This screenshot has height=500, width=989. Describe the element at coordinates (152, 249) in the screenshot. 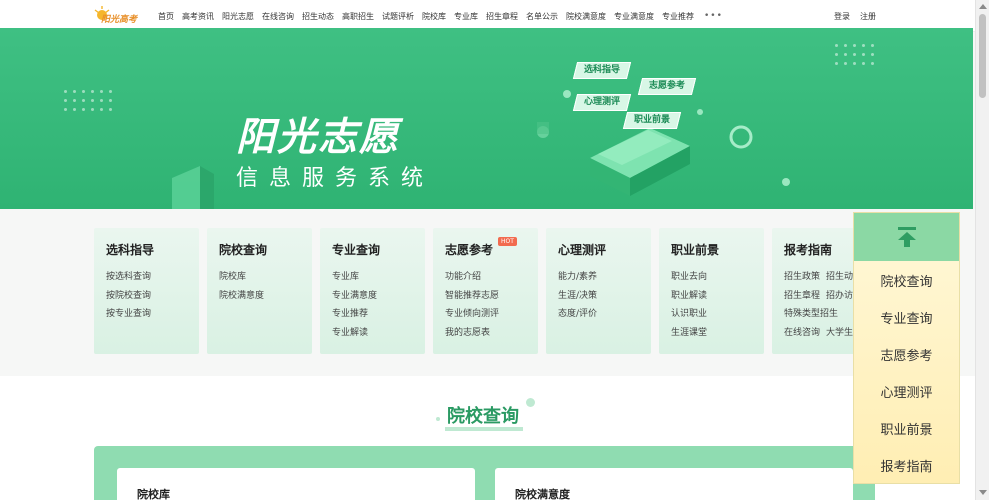

I see `category-title: 选科指导` at that location.